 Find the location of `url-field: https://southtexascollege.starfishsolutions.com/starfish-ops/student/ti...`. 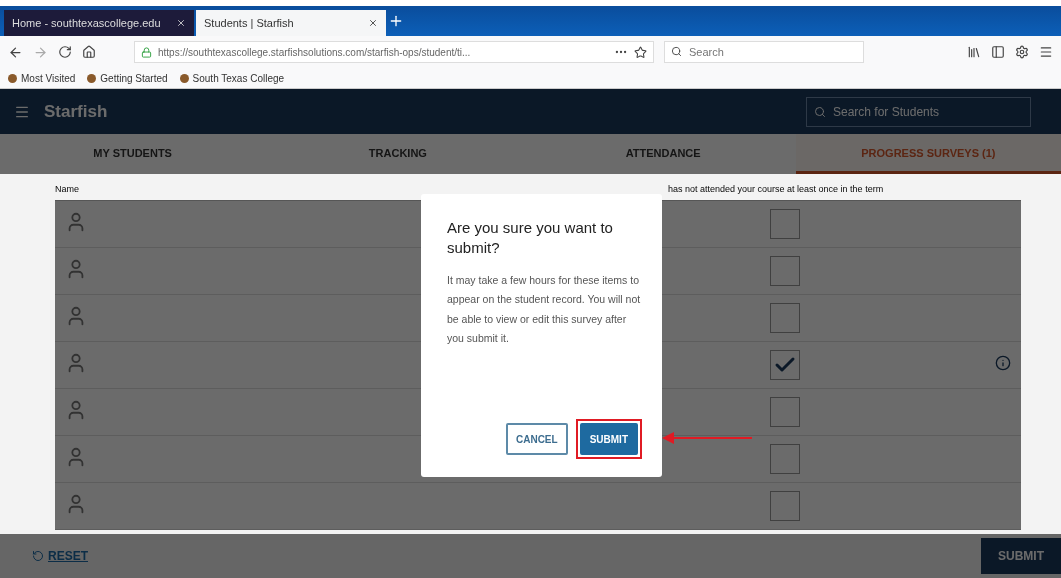

url-field: https://southtexascollege.starfishsolutions.com/starfish-ops/student/ti... is located at coordinates (394, 52).